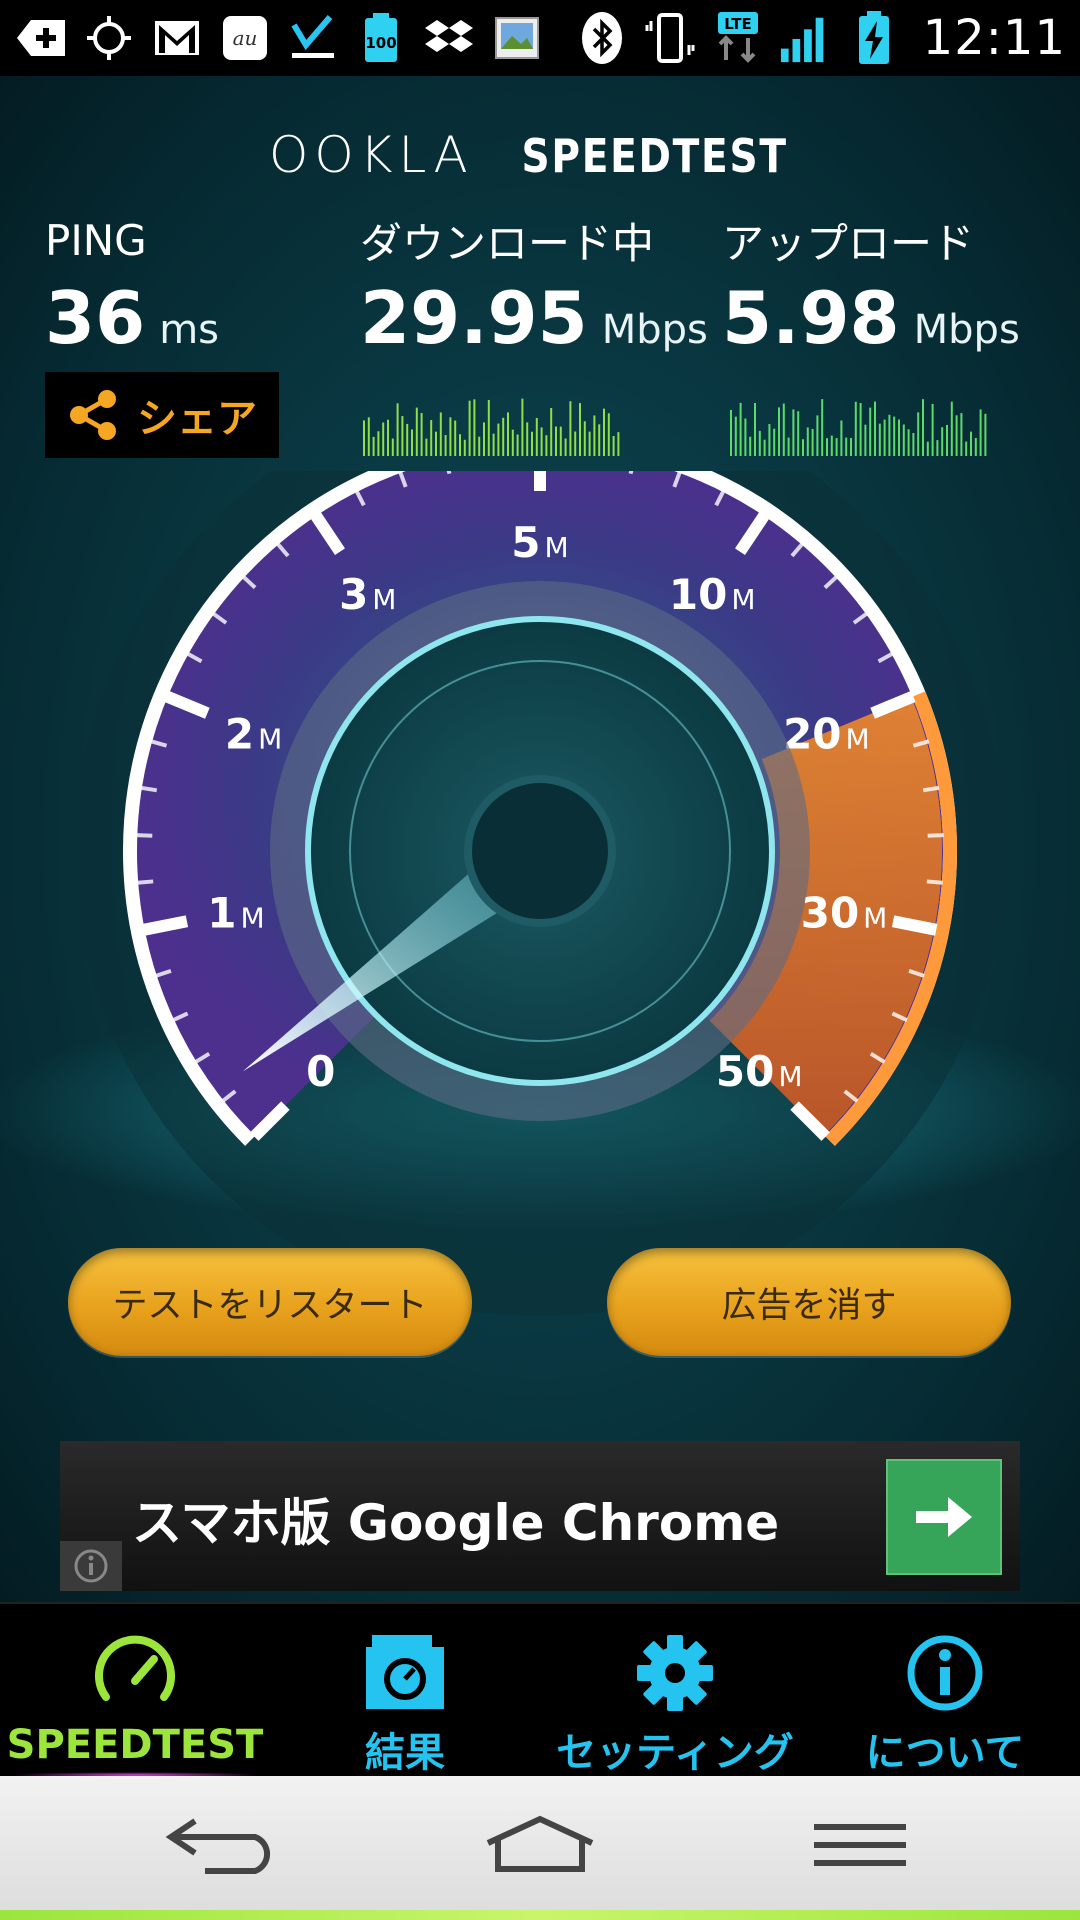  Describe the element at coordinates (858, 427) in the screenshot. I see `upload-sparkline` at that location.